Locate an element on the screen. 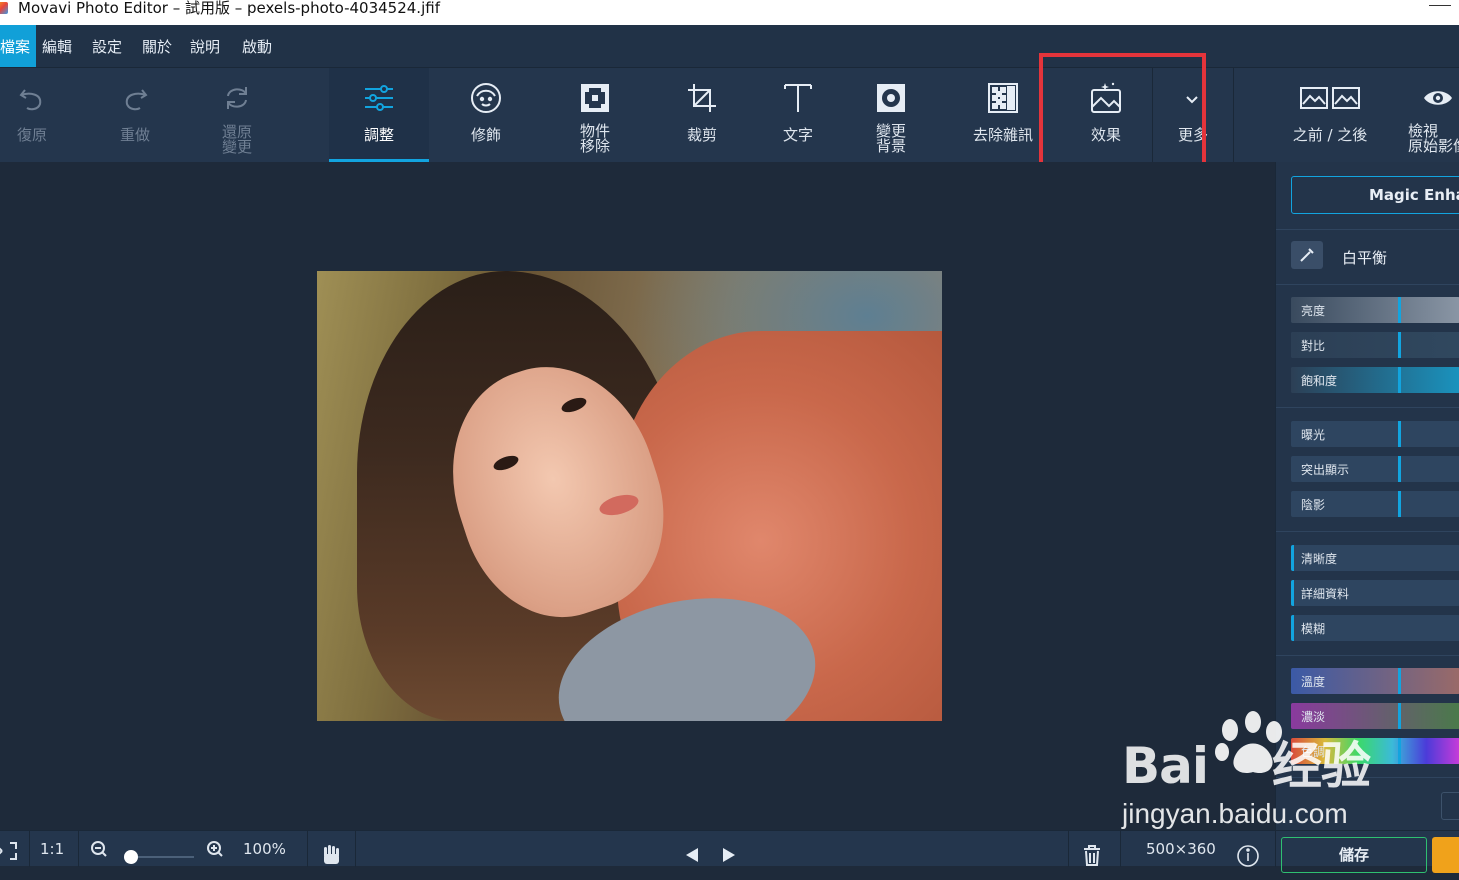 This screenshot has width=1459, height=880. view-original-label: 檢視 原始影像 is located at coordinates (1433, 138).